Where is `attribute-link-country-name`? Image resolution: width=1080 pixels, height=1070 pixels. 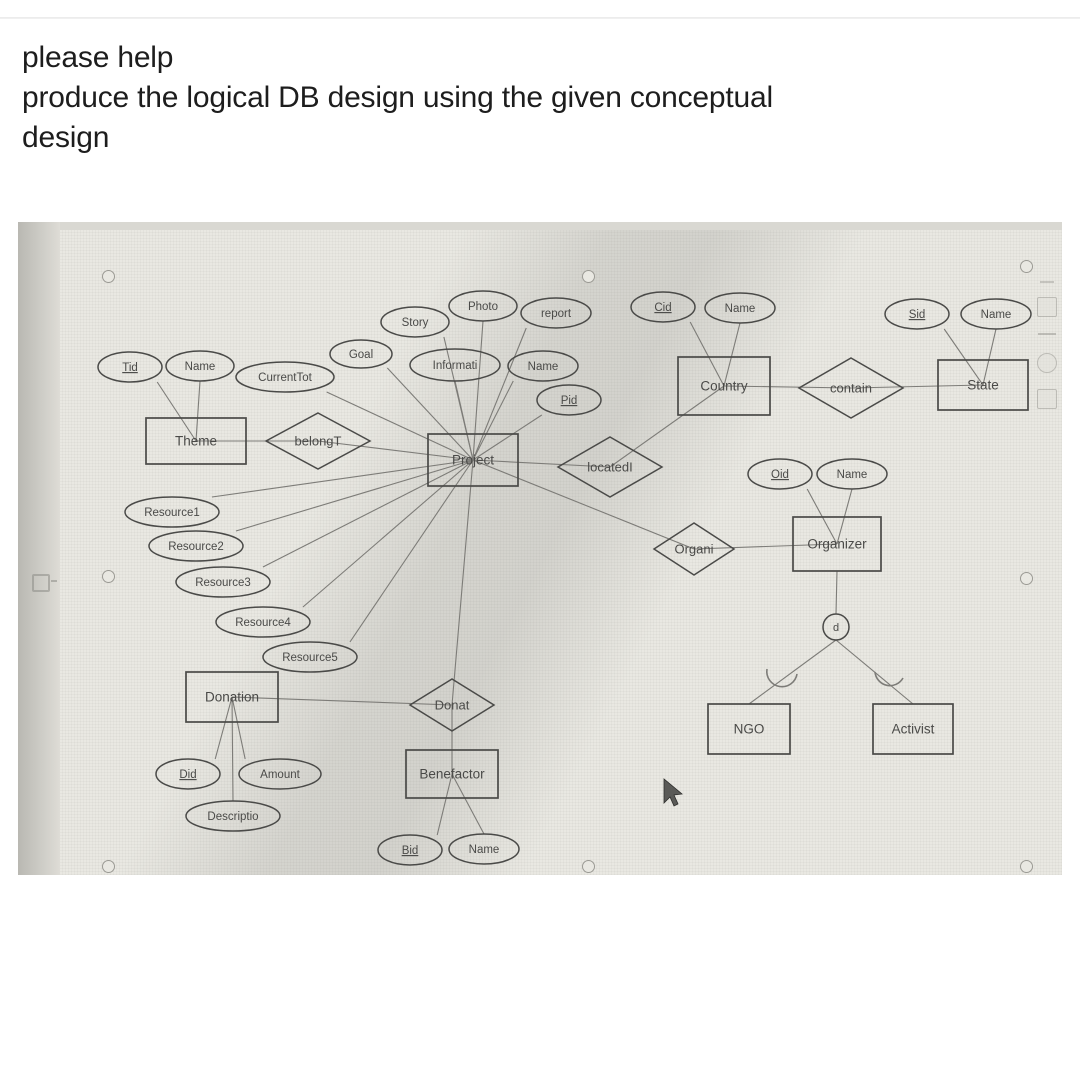
attribute-link-country-name is located at coordinates (732, 354).